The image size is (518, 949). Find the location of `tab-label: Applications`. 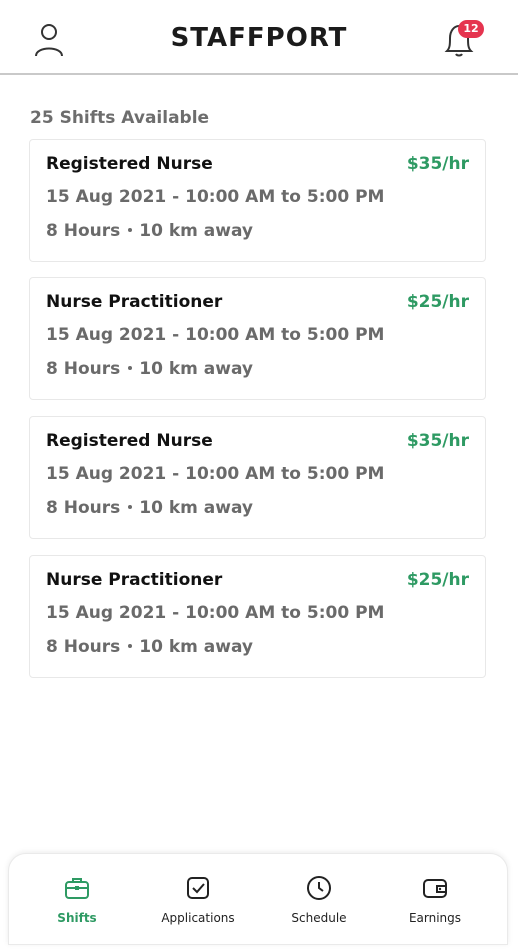

tab-label: Applications is located at coordinates (198, 918).